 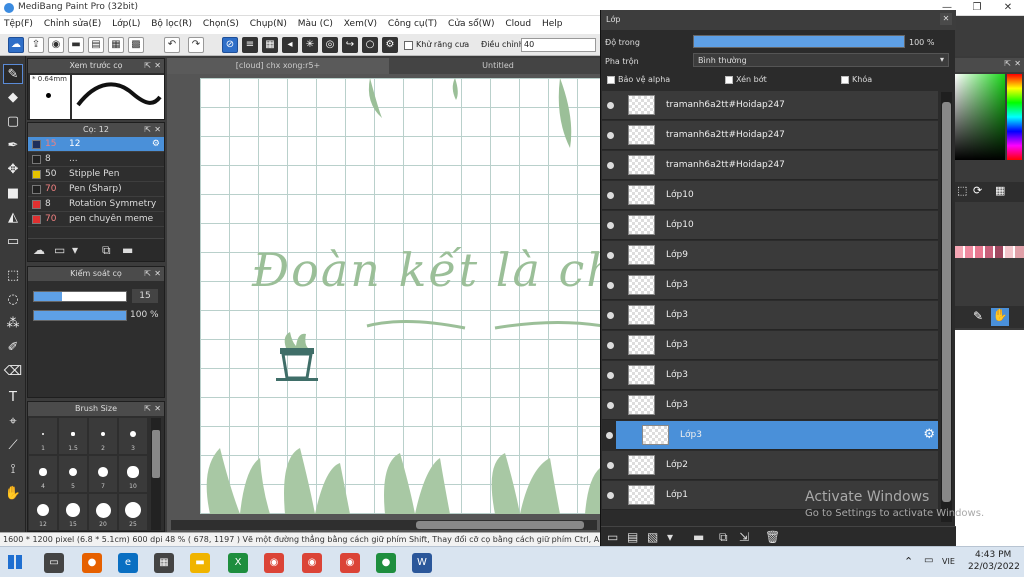 What do you see at coordinates (96, 45) in the screenshot?
I see `document-icon: ▤` at bounding box center [96, 45].